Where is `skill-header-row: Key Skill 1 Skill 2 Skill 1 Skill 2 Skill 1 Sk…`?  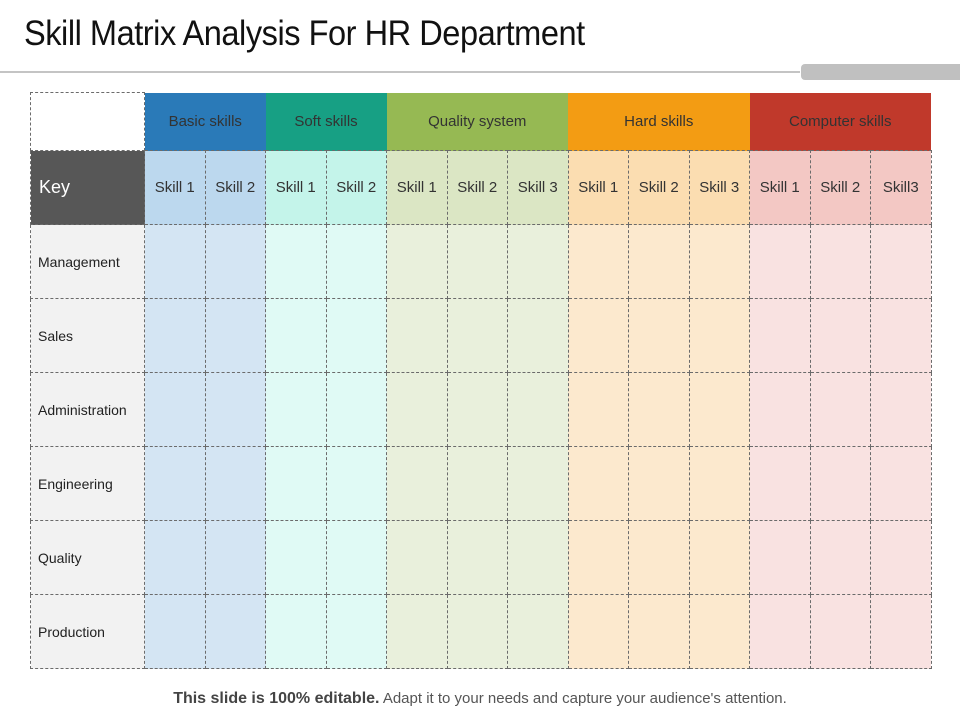
skill-header-row: Key Skill 1 Skill 2 Skill 1 Skill 2 Skill 1 Sk… is located at coordinates (481, 187).